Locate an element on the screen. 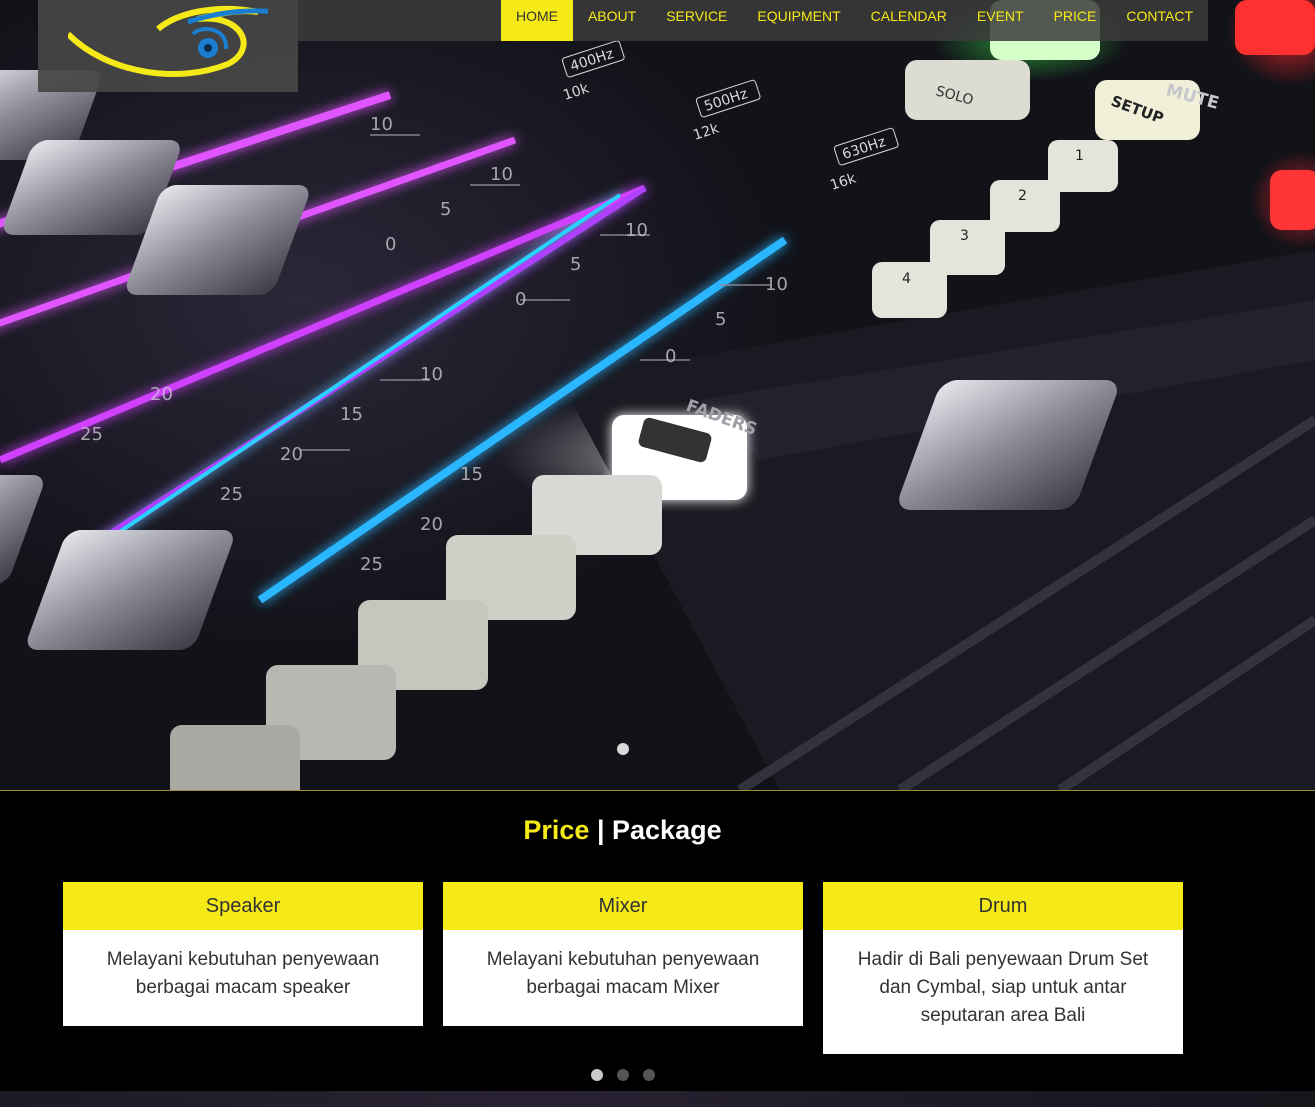 This screenshot has height=1107, width=1315. nav-calendar: CALENDAR is located at coordinates (909, 20).